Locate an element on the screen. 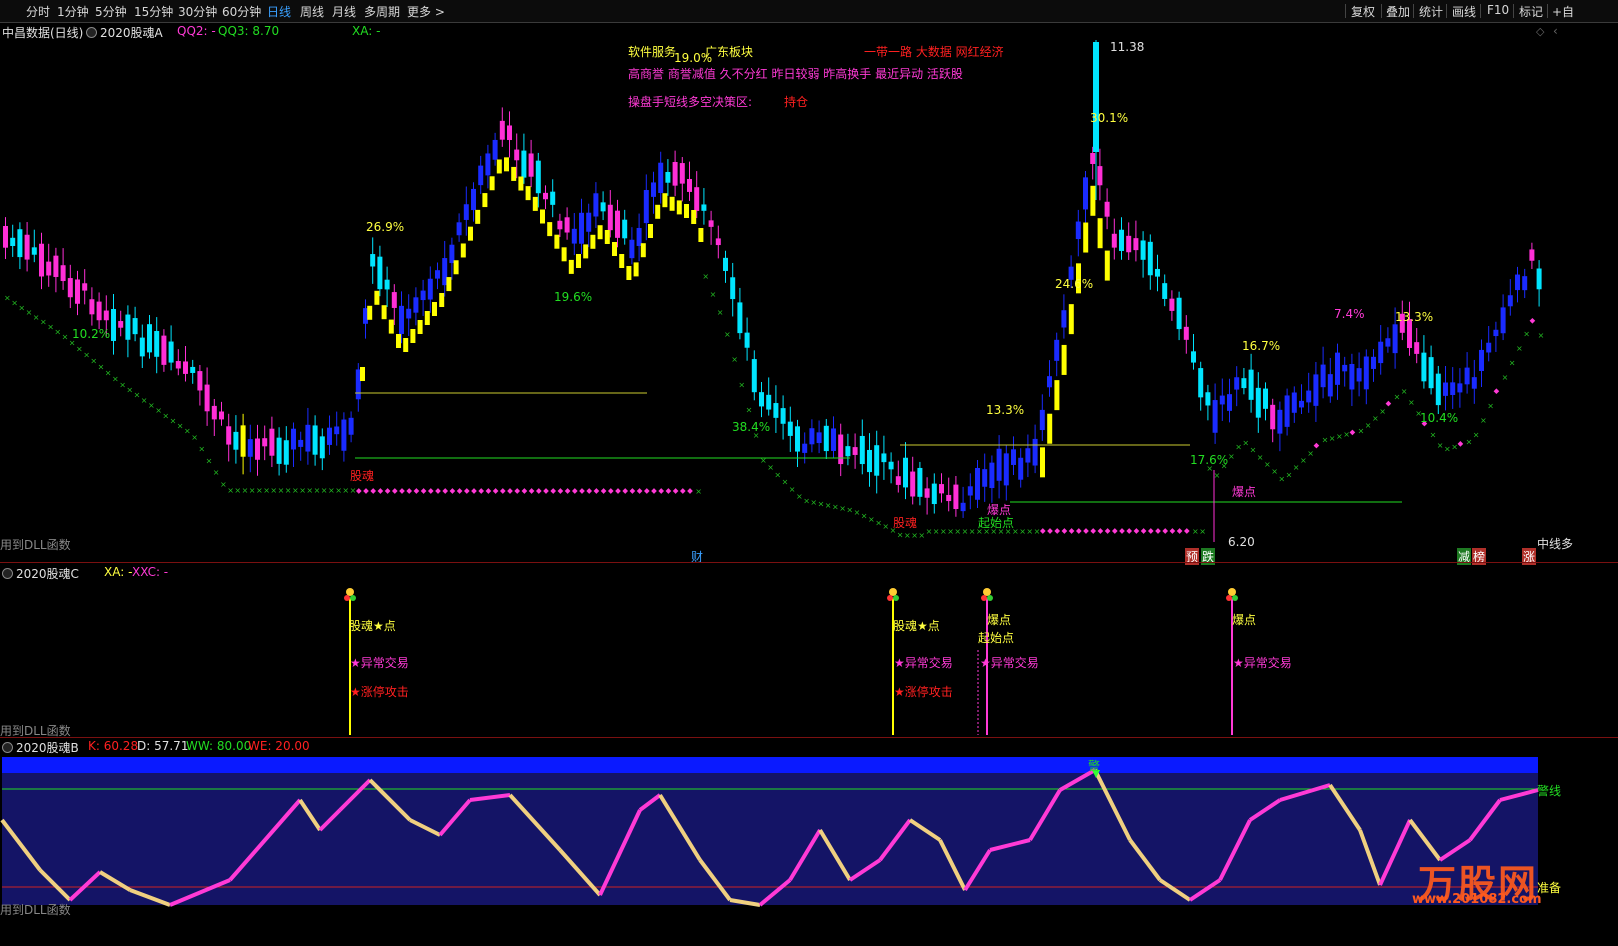  signal-ball is located at coordinates (896, 598).